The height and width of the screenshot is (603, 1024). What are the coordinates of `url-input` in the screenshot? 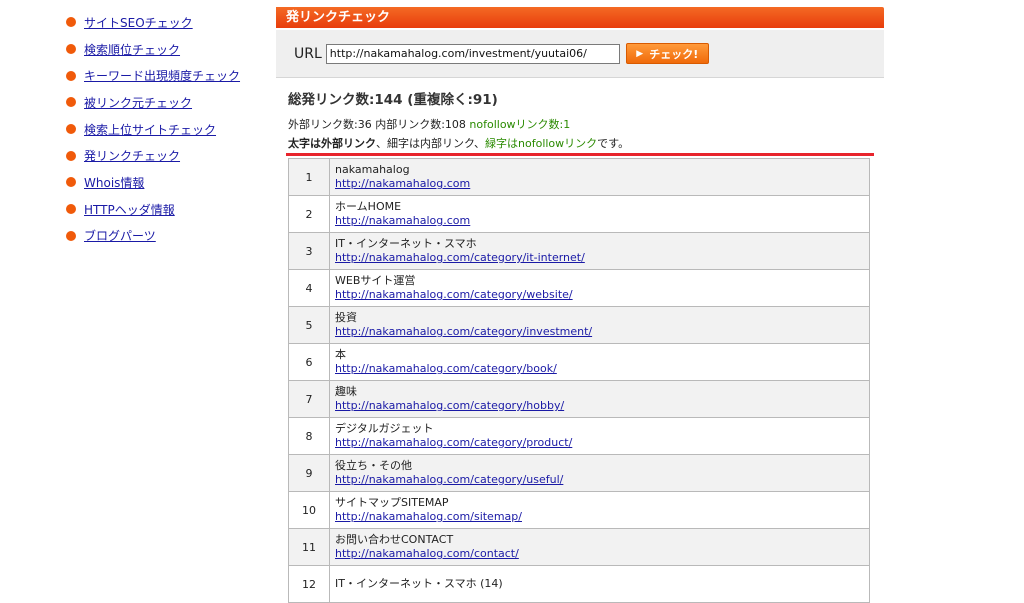 It's located at (472, 53).